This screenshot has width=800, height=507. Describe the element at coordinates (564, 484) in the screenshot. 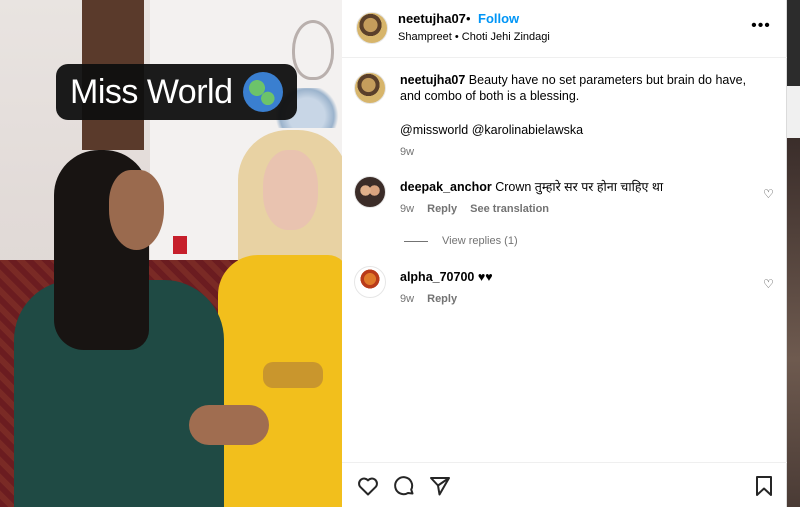

I see `post-actions` at that location.